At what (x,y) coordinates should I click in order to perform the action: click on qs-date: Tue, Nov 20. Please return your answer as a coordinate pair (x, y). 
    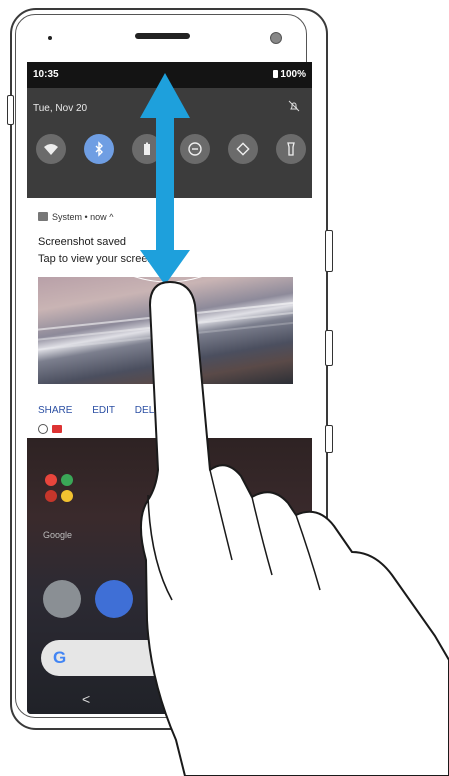
    Looking at the image, I should click on (60, 108).